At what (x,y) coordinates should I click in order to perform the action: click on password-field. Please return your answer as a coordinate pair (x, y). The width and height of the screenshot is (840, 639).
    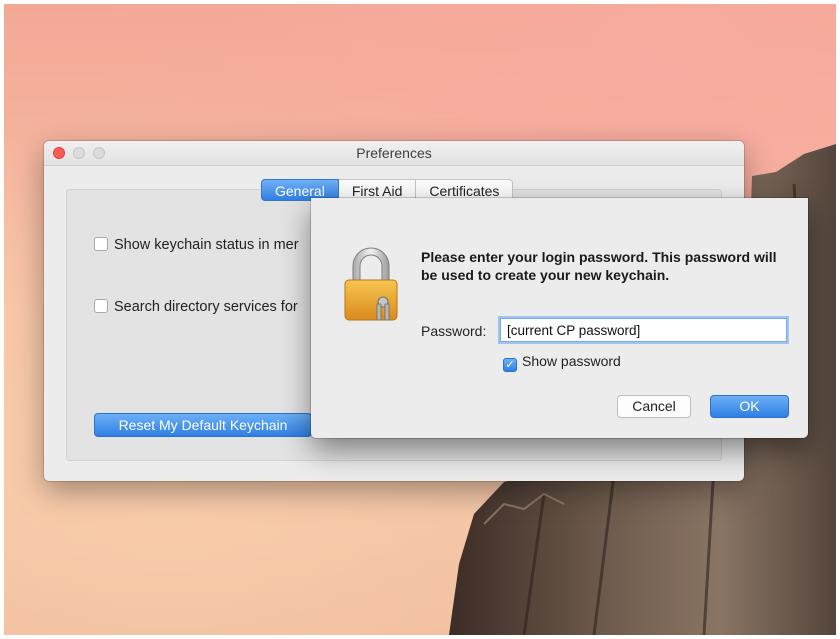
    Looking at the image, I should click on (643, 330).